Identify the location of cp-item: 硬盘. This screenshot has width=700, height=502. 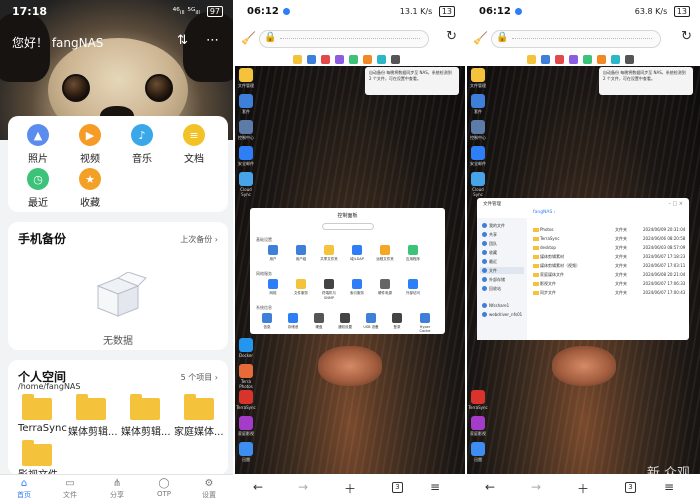
(319, 321).